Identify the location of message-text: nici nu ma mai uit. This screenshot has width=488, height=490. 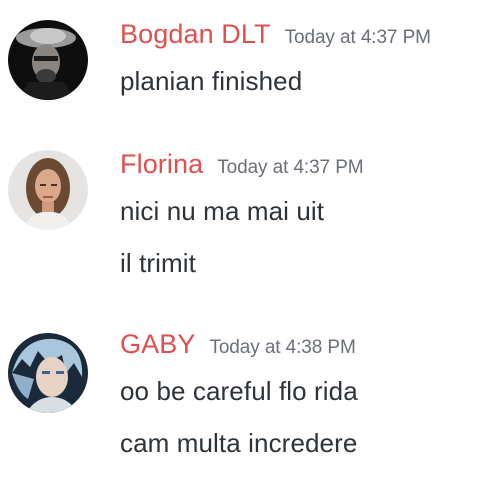
(222, 211).